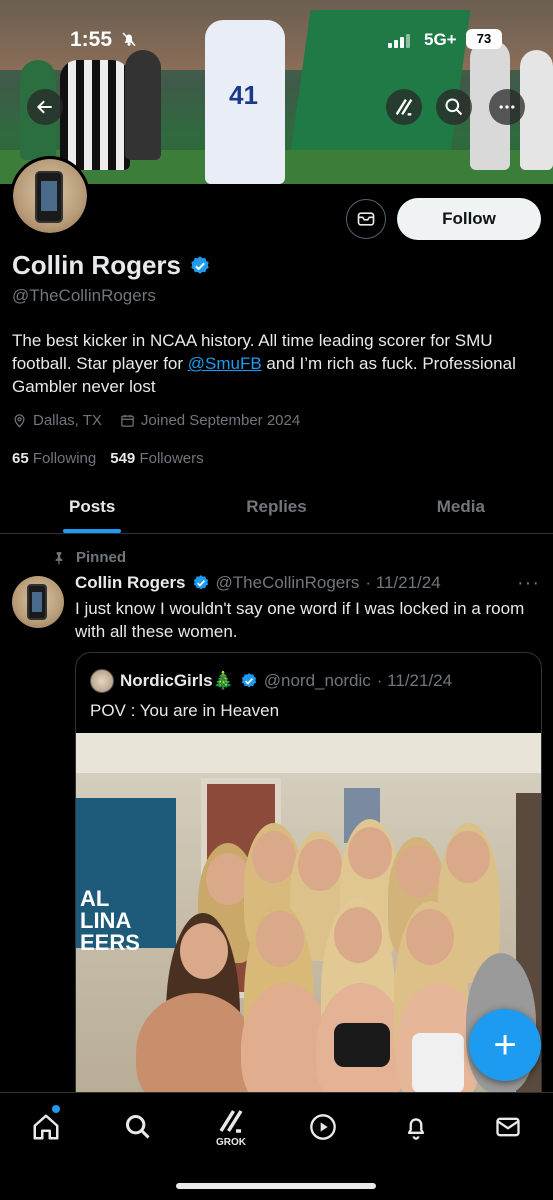 This screenshot has height=1200, width=553. Describe the element at coordinates (243, 95) in the screenshot. I see `banner-jersey-number: 41` at that location.